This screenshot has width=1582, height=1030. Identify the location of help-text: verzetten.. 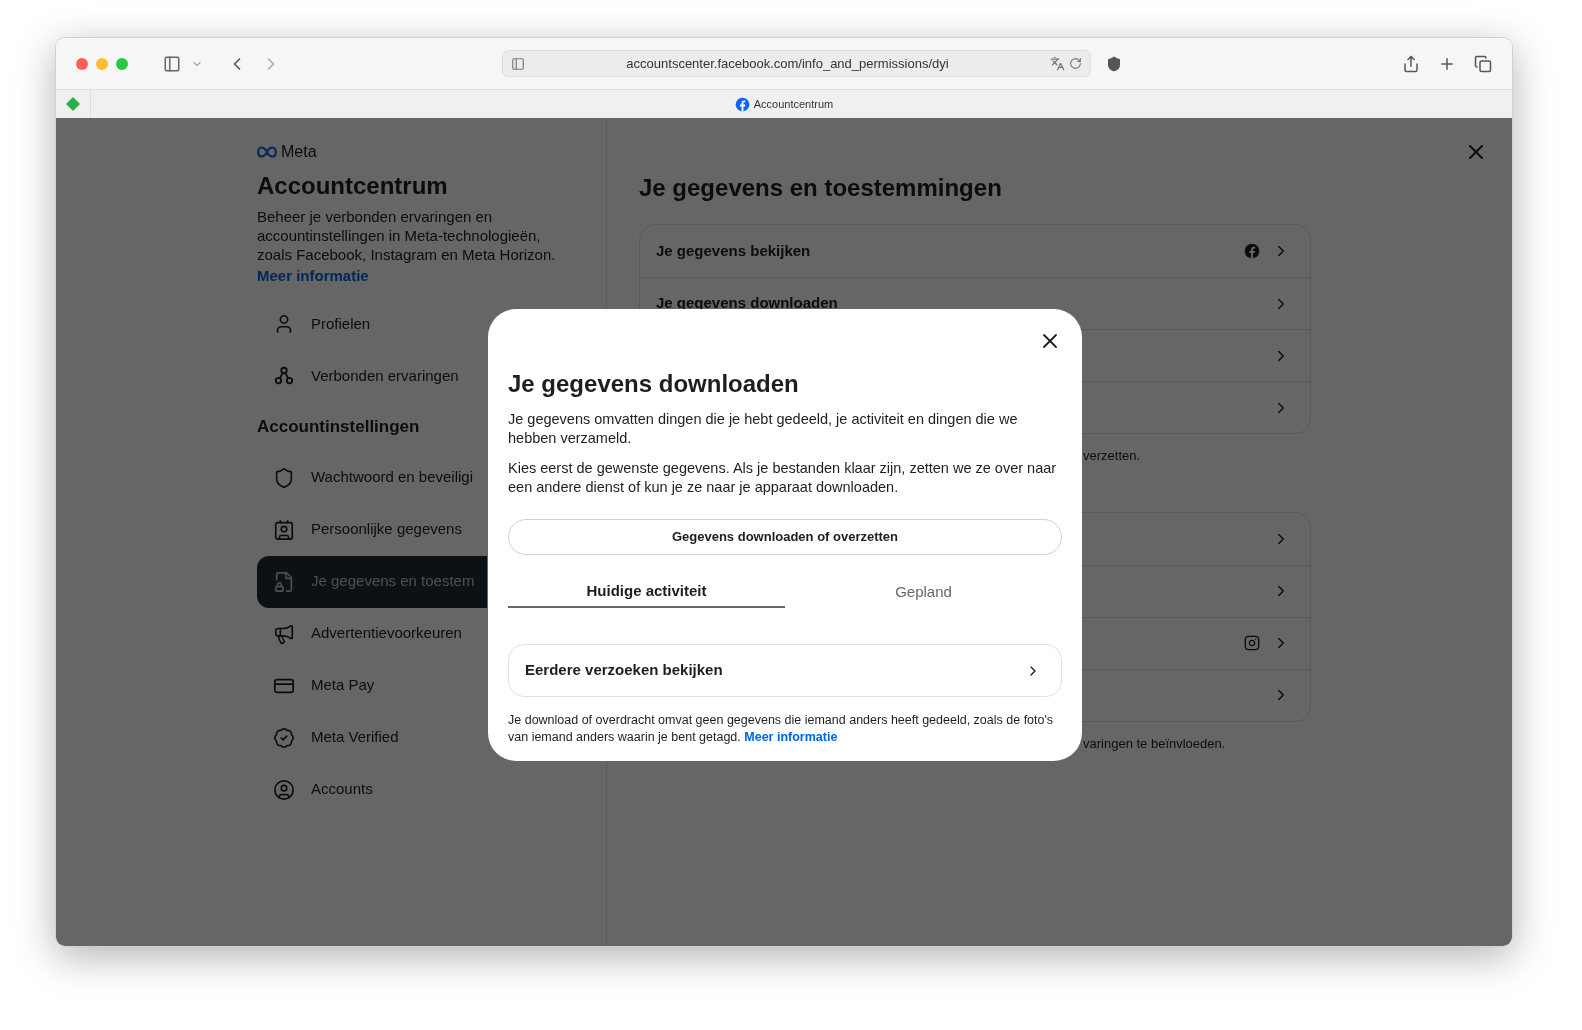
(1112, 456).